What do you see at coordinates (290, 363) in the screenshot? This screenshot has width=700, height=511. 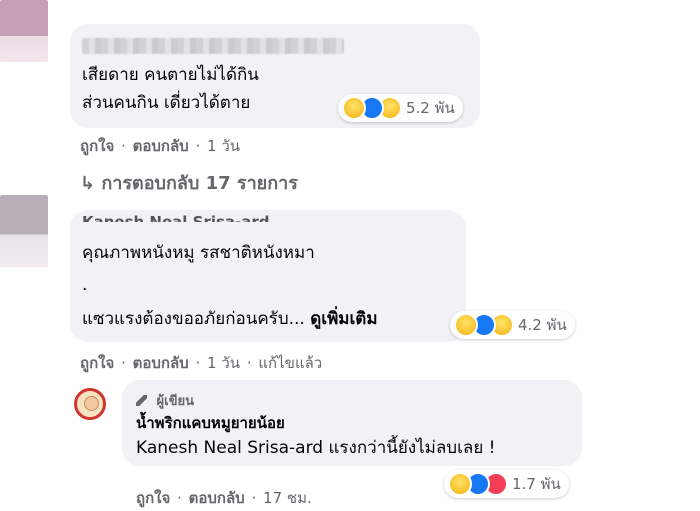 I see `edited-label: แก้ไขแล้ว` at bounding box center [290, 363].